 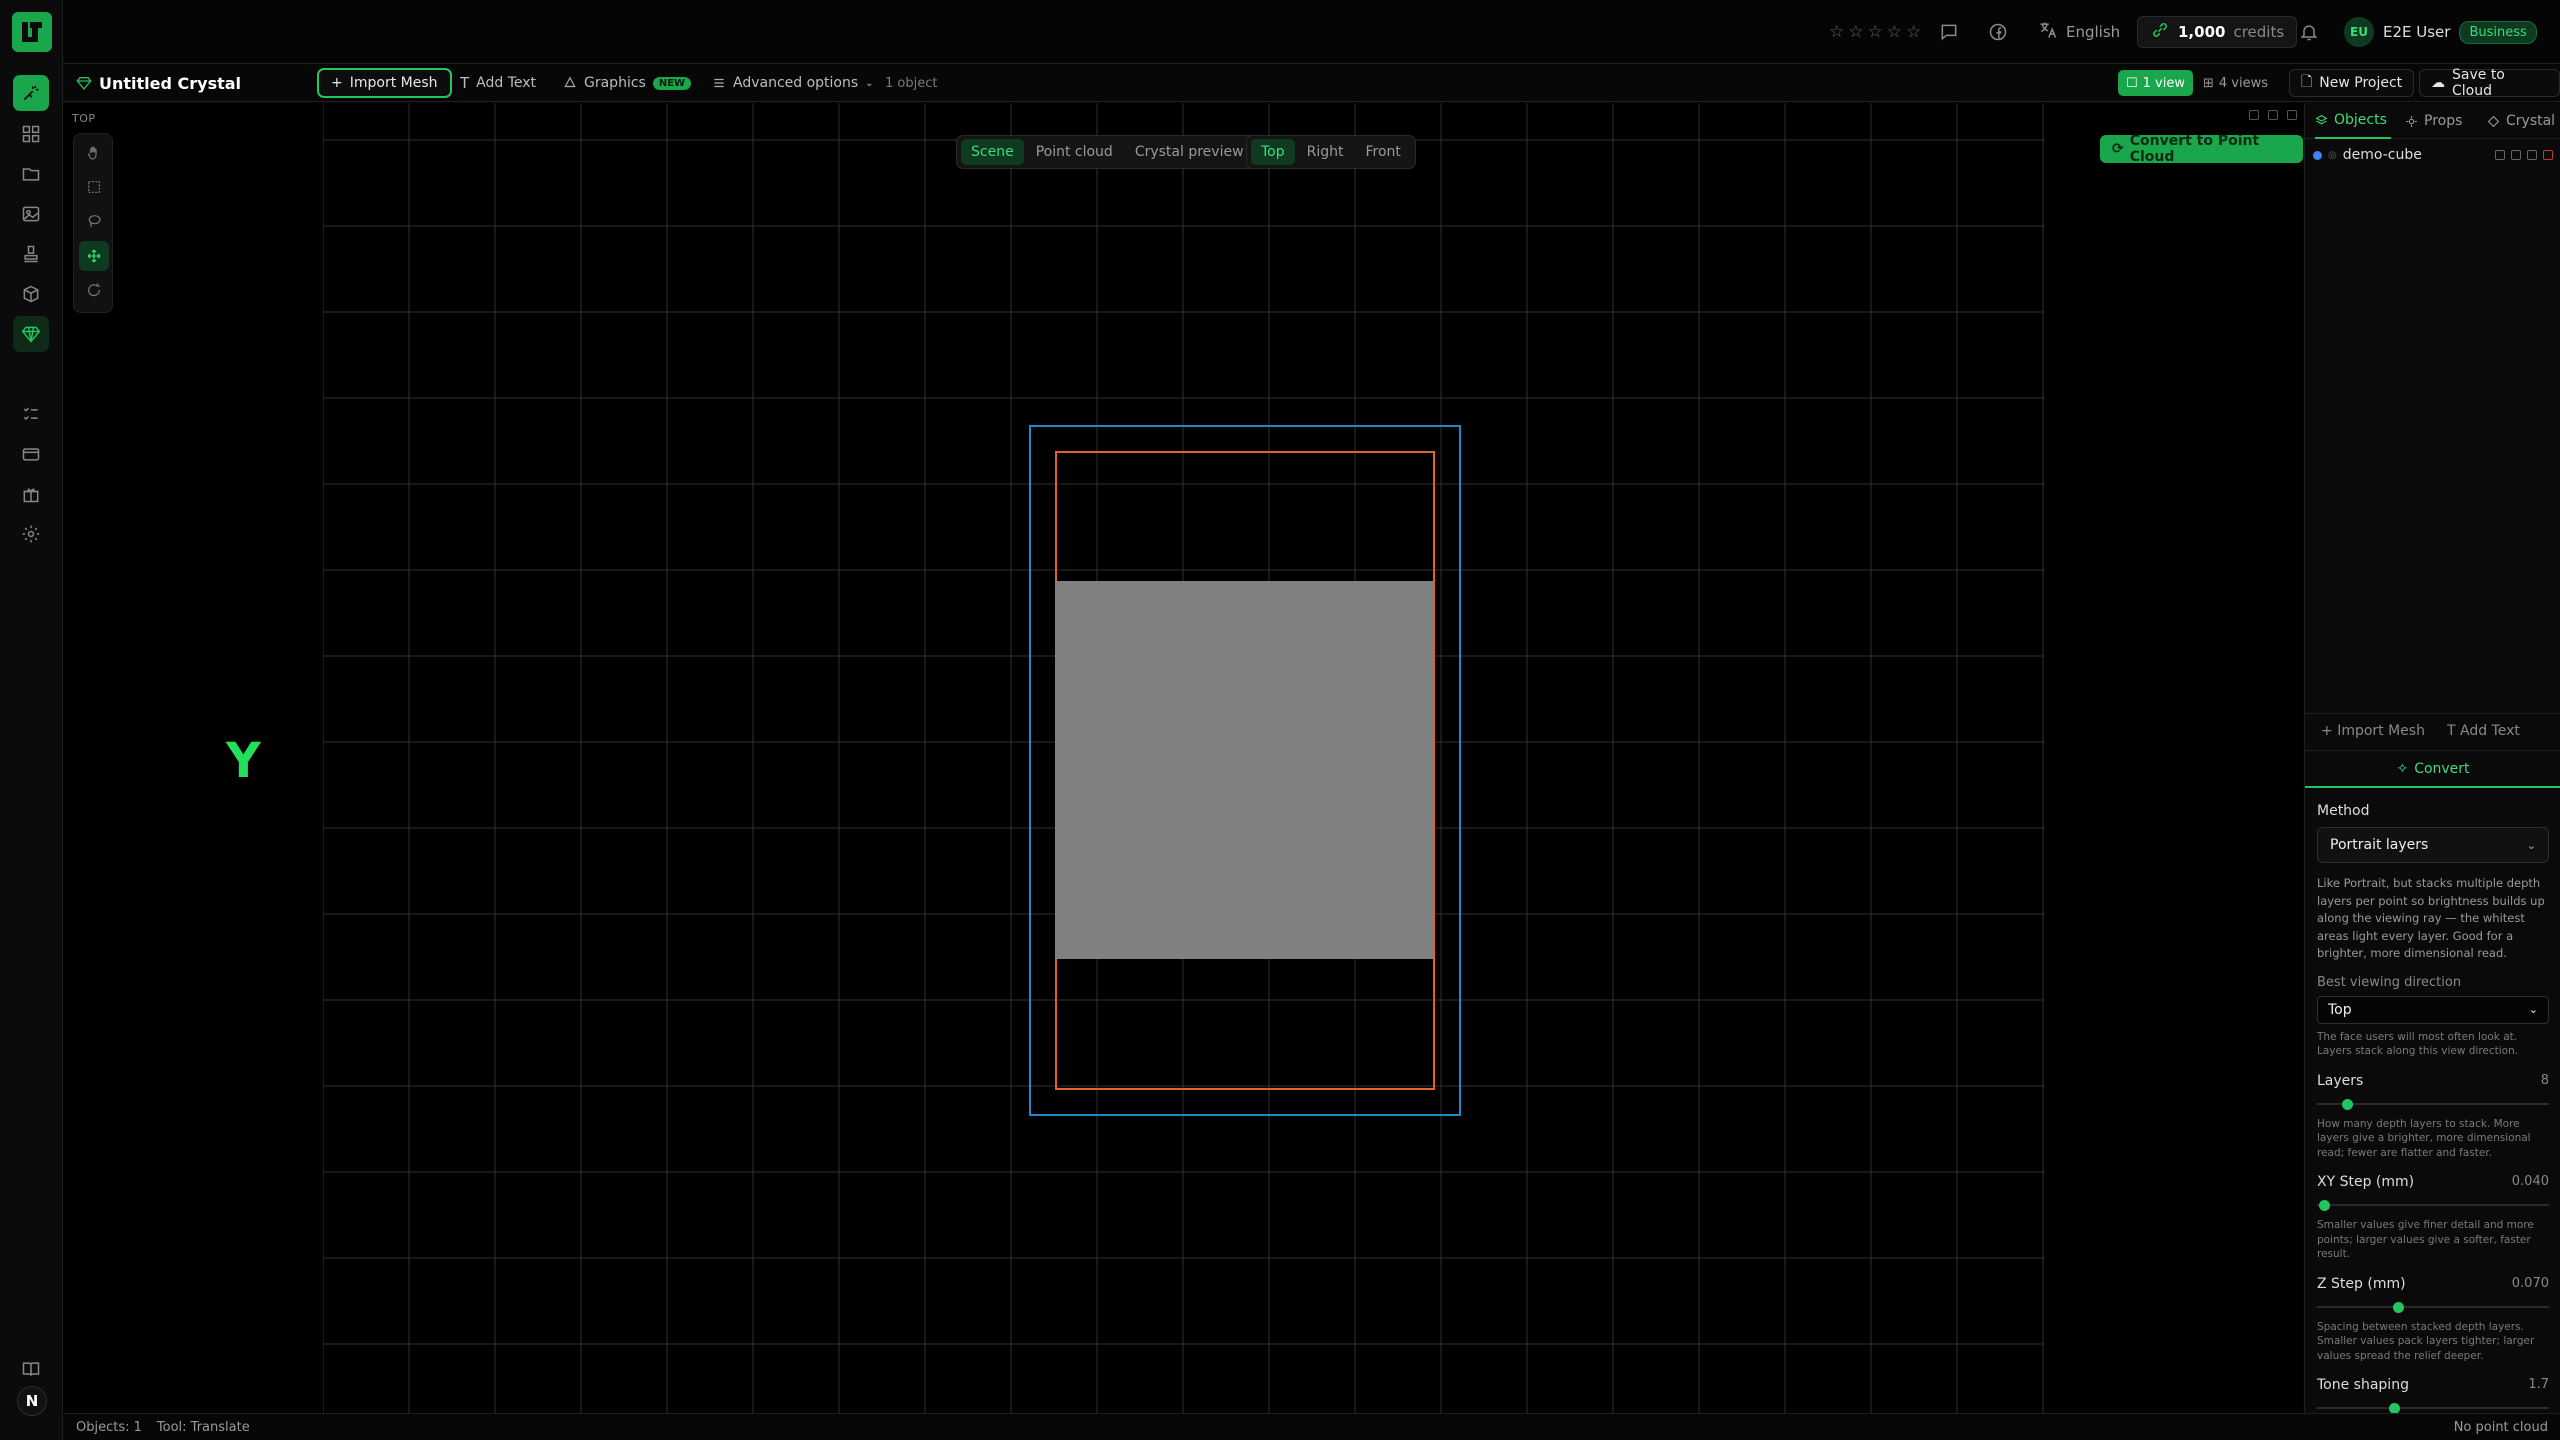 I want to click on tone-shaping-slider, so click(x=2433, y=1407).